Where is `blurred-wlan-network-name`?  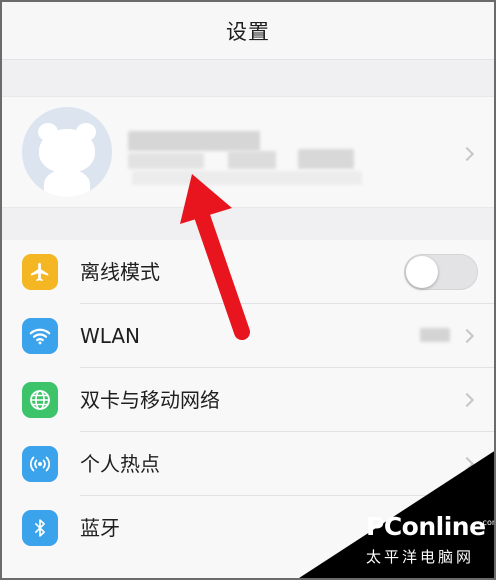
blurred-wlan-network-name is located at coordinates (435, 335).